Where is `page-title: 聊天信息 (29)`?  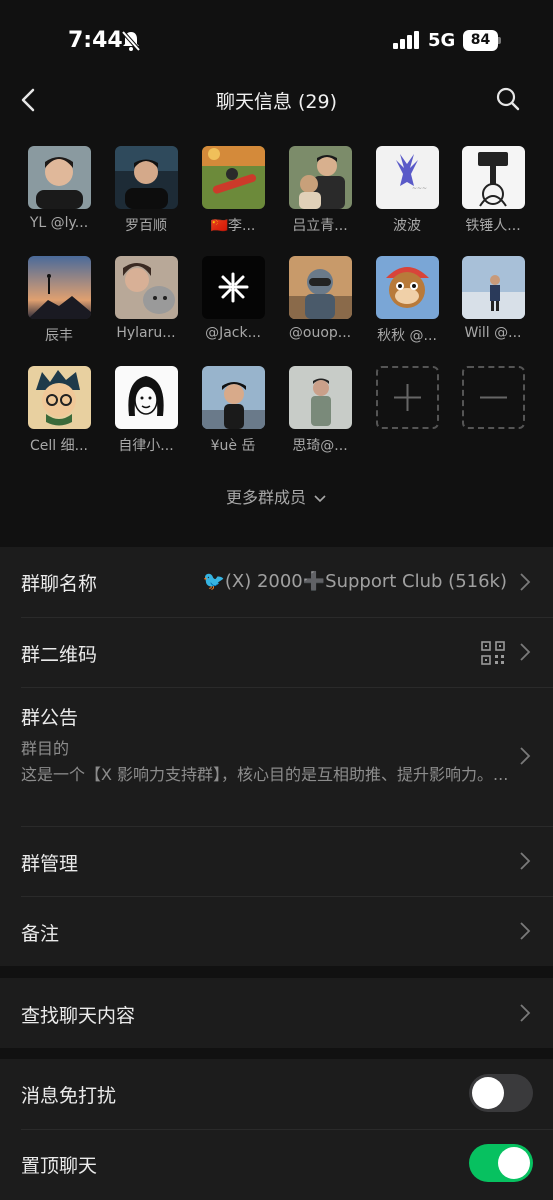
page-title: 聊天信息 (29) is located at coordinates (276, 102).